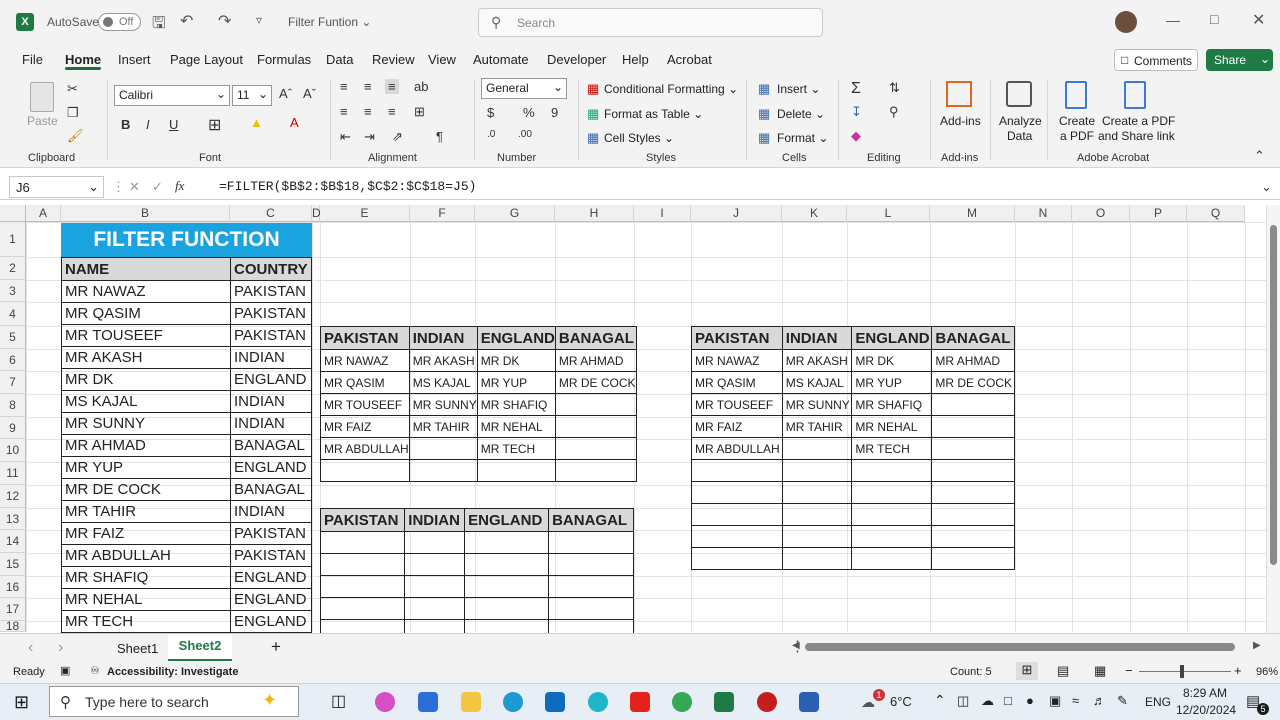 This screenshot has height=720, width=1280. What do you see at coordinates (443, 360) in the screenshot?
I see `table-cell: MR AKASH` at bounding box center [443, 360].